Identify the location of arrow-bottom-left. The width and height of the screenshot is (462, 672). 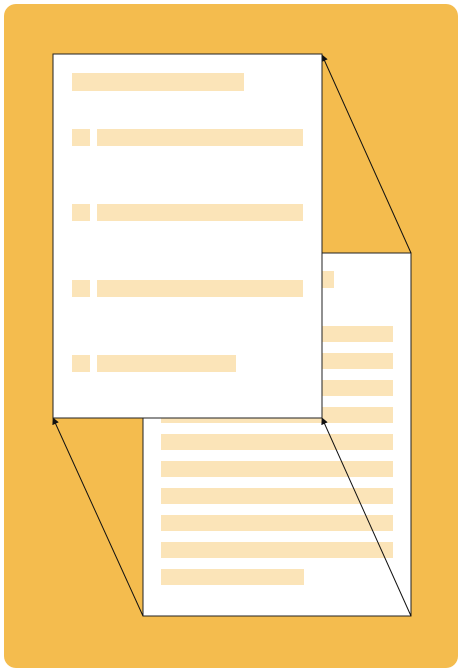
(98, 517).